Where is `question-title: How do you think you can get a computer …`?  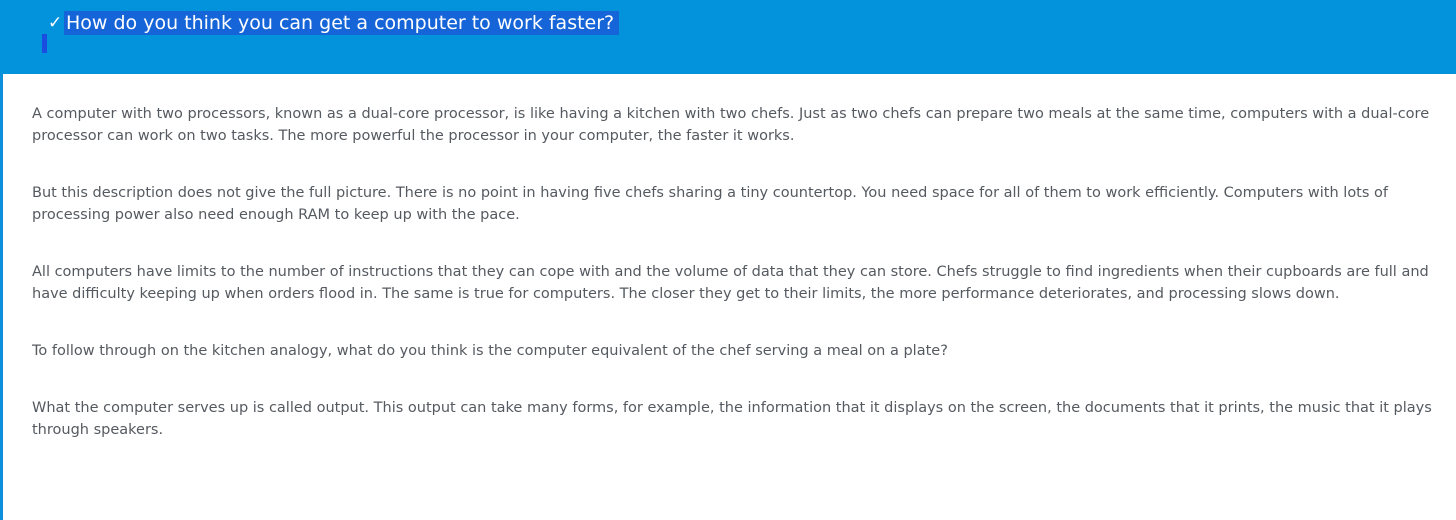
question-title: How do you think you can get a computer … is located at coordinates (342, 23).